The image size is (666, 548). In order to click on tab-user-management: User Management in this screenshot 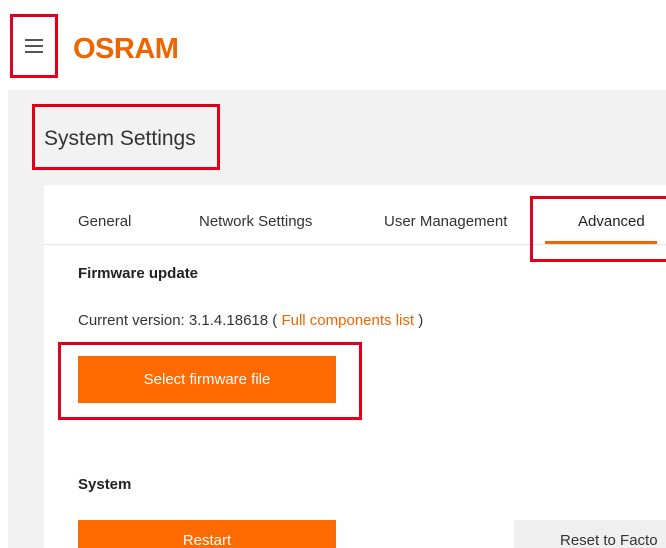, I will do `click(445, 221)`.